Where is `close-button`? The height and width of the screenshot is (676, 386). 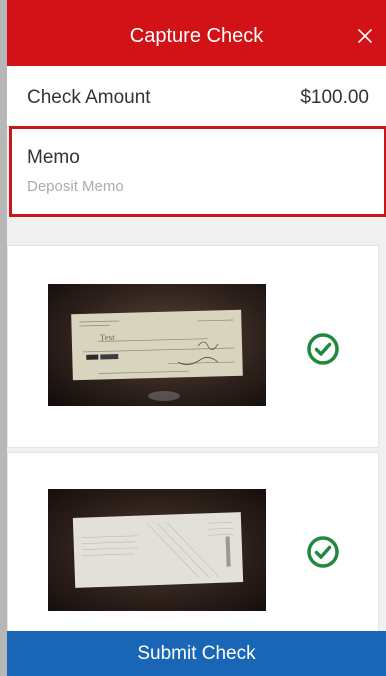 close-button is located at coordinates (365, 36).